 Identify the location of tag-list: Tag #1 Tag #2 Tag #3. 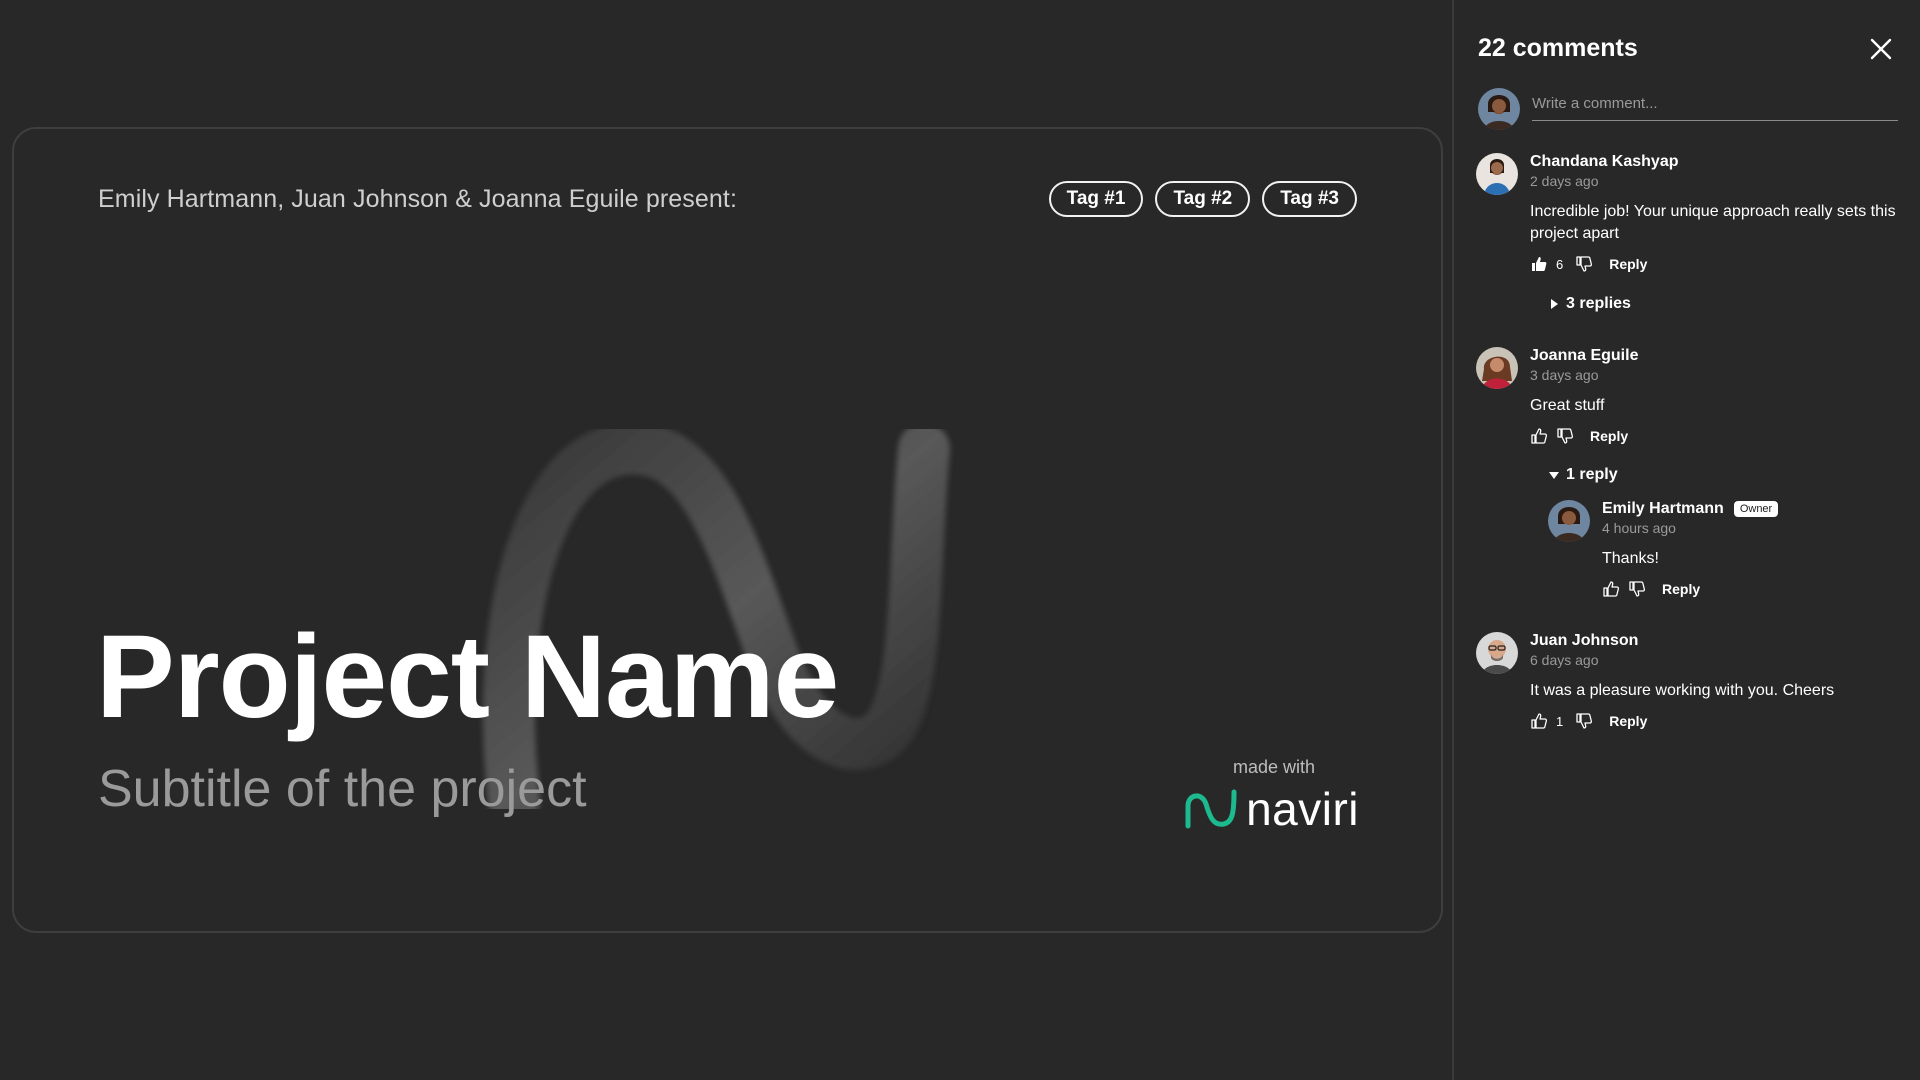
(1202, 199).